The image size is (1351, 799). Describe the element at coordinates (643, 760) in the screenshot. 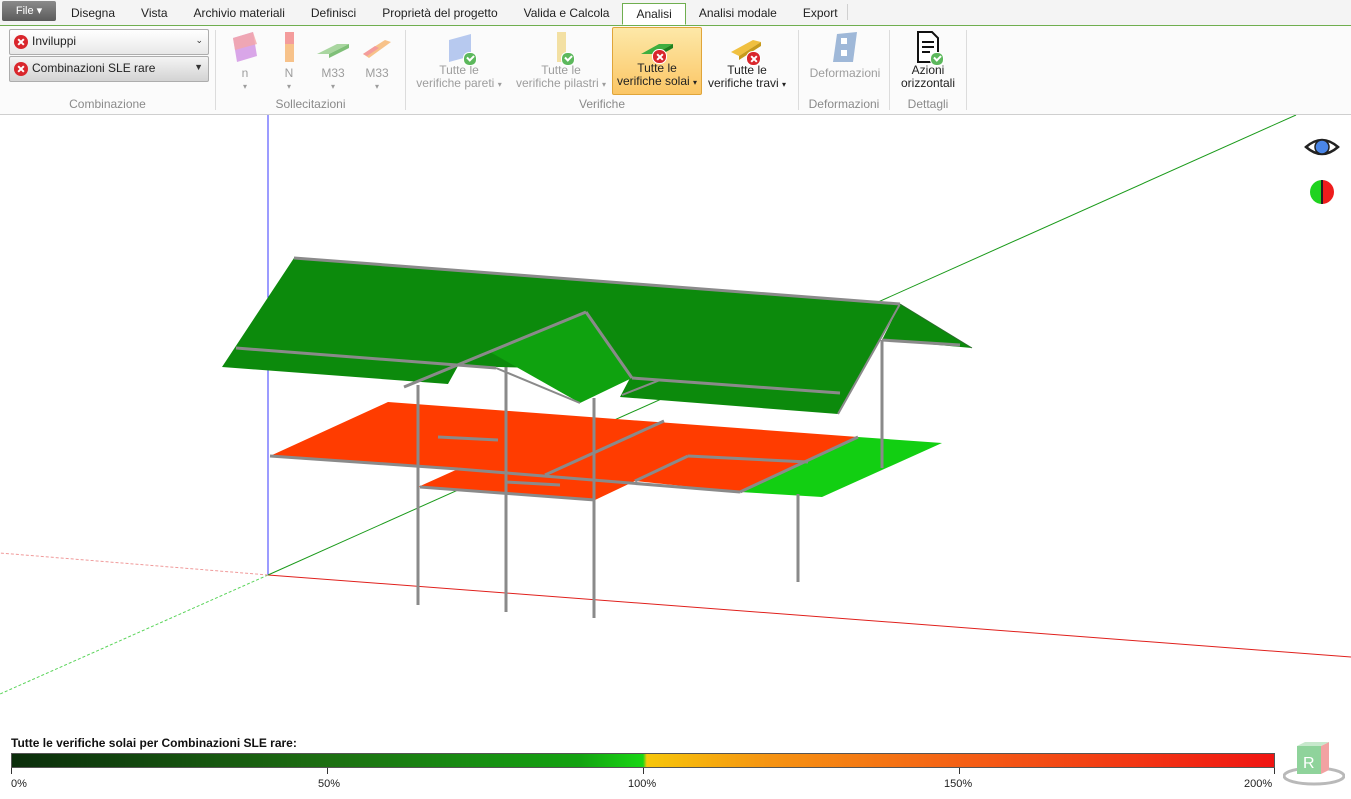

I see `legend-color-bar` at that location.